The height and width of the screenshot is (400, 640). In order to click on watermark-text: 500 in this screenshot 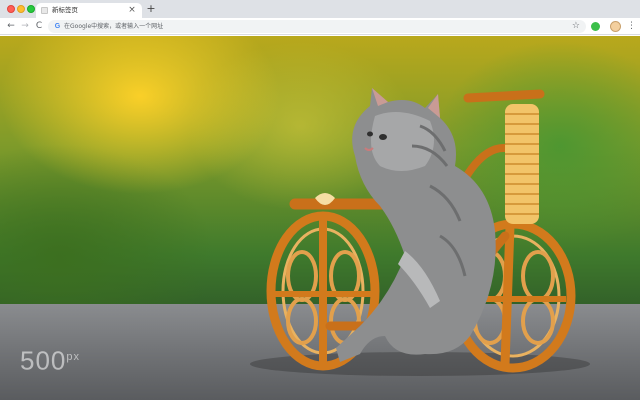, I will do `click(43, 360)`.